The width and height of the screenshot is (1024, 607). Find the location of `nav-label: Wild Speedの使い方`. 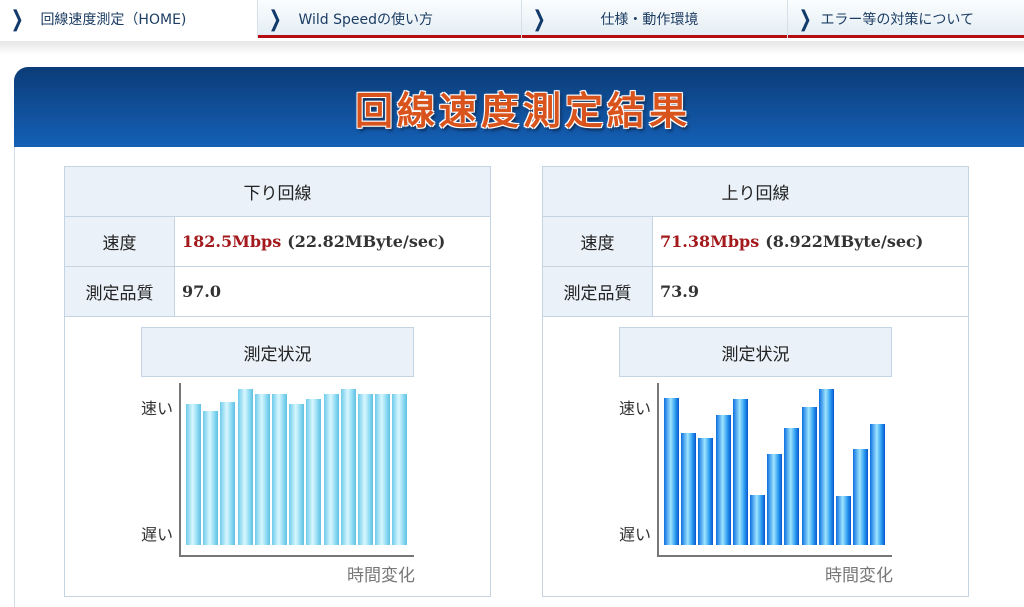

nav-label: Wild Speedの使い方 is located at coordinates (365, 20).